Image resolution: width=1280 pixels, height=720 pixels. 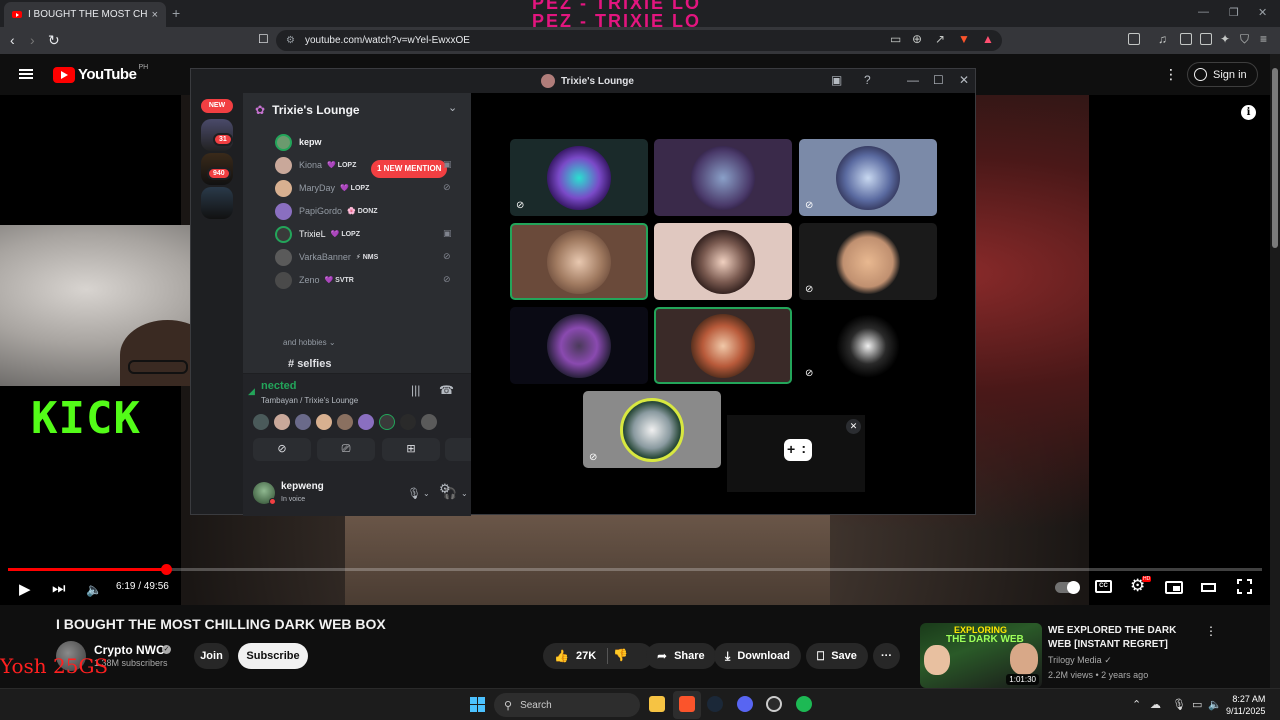 What do you see at coordinates (917, 39) in the screenshot?
I see `zoom-icon: ⊕` at bounding box center [917, 39].